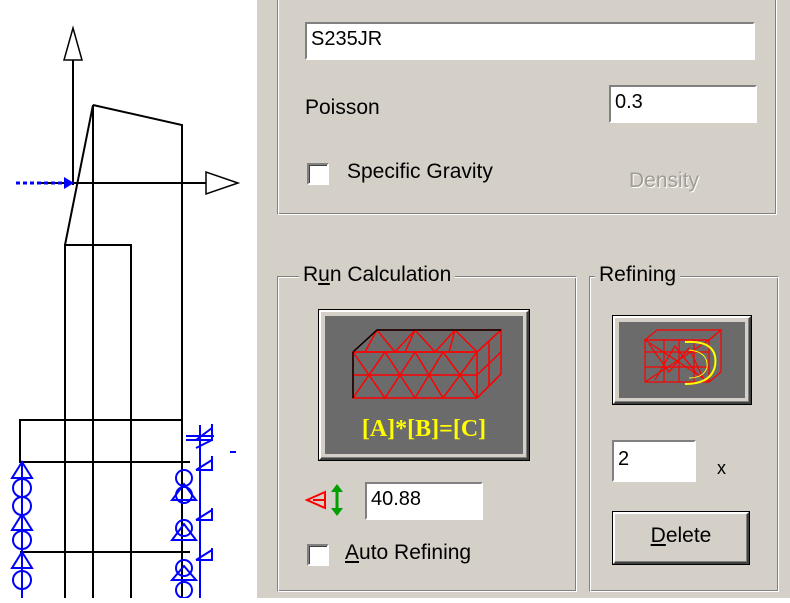 This screenshot has height=603, width=790. I want to click on material-name-field: S235JR, so click(530, 41).